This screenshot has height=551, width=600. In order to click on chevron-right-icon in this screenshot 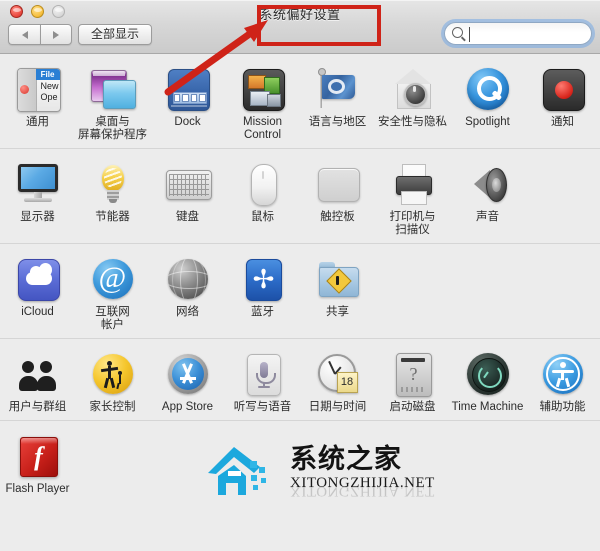, I will do `click(56, 34)`.